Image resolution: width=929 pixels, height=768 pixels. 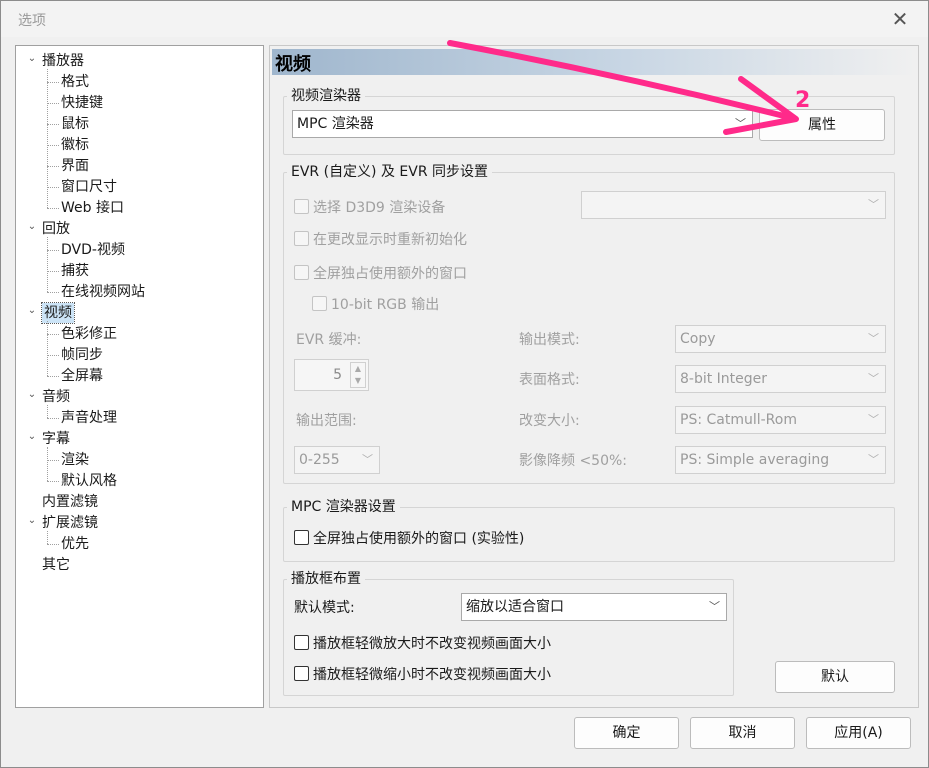 I want to click on properties-button: 属性, so click(x=822, y=125).